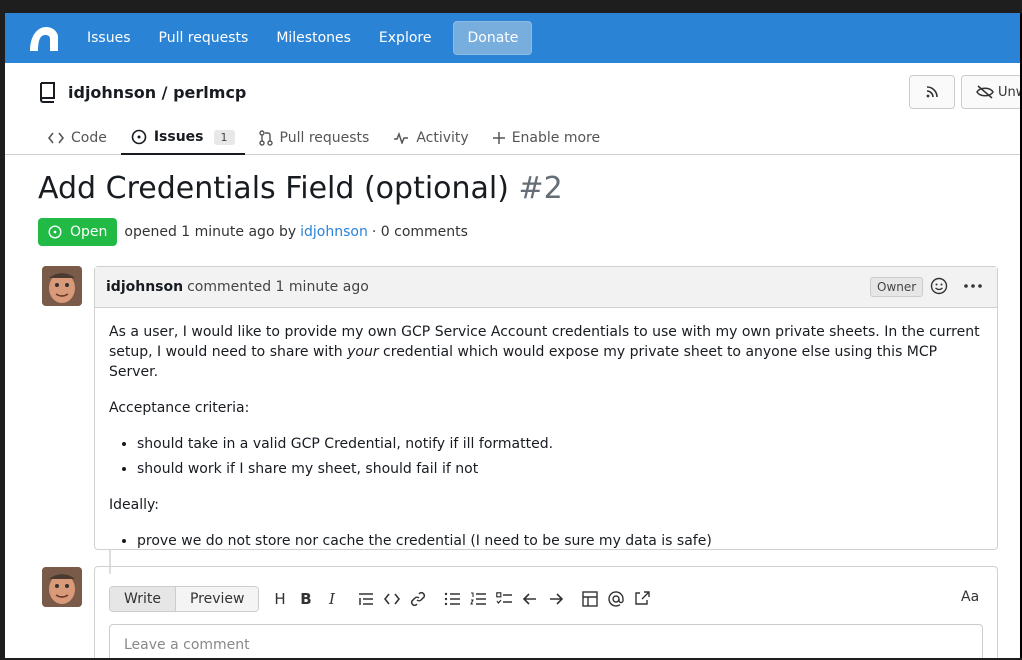 The height and width of the screenshot is (660, 1022). I want to click on issue-meta-suffix: · 0 comments, so click(419, 232).